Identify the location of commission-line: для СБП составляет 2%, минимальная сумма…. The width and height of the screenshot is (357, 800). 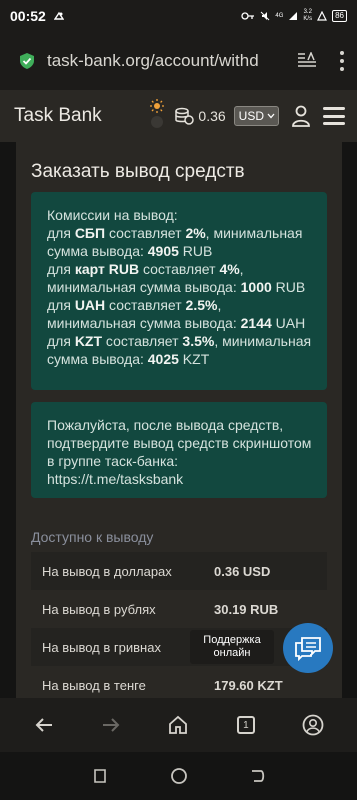
(175, 242).